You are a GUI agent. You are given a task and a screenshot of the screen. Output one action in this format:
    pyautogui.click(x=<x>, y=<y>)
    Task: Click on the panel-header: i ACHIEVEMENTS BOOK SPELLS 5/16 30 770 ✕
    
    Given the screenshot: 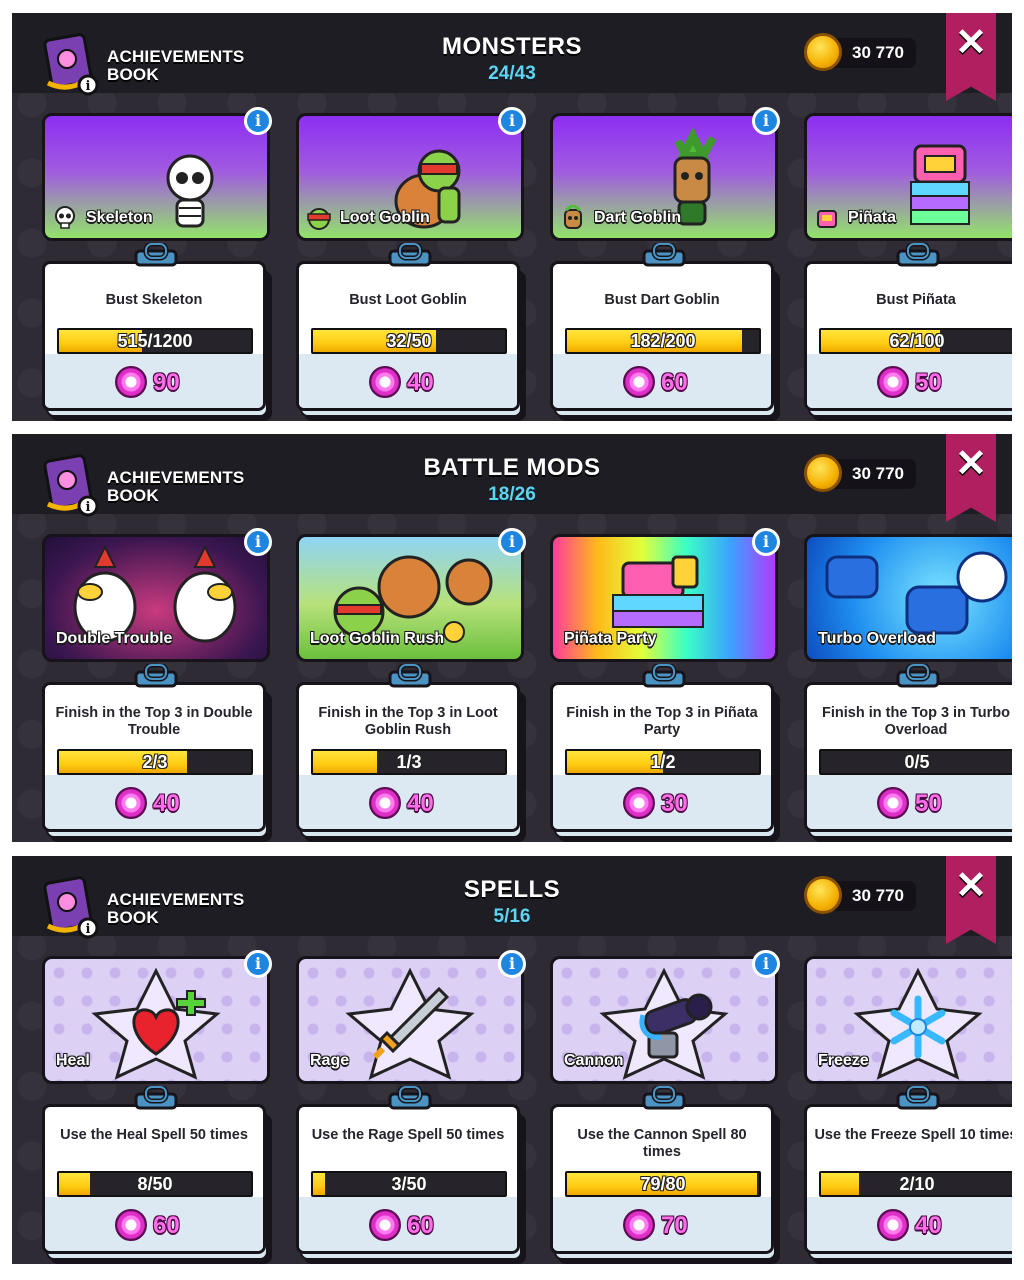 What is the action you would take?
    pyautogui.click(x=512, y=900)
    